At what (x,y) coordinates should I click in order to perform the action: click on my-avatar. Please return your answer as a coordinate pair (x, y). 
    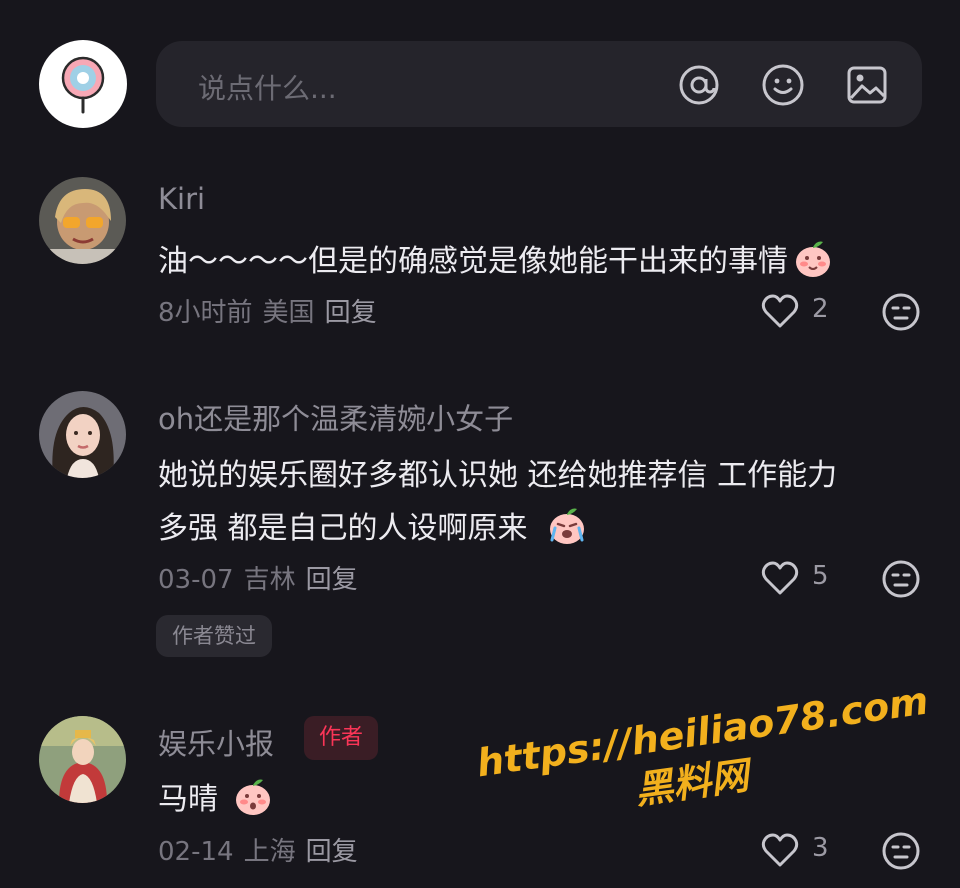
    Looking at the image, I should click on (83, 84).